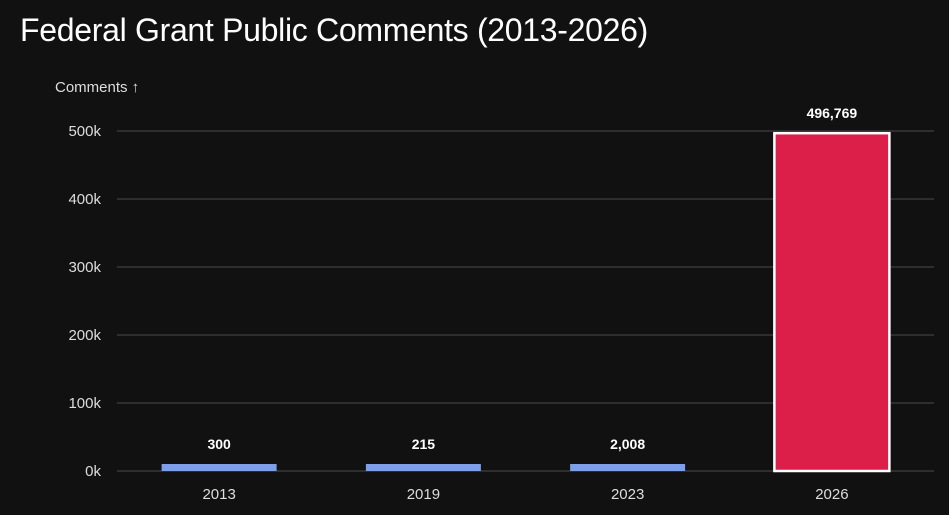 Image resolution: width=949 pixels, height=515 pixels. What do you see at coordinates (424, 444) in the screenshot?
I see `data-label-2019: 215` at bounding box center [424, 444].